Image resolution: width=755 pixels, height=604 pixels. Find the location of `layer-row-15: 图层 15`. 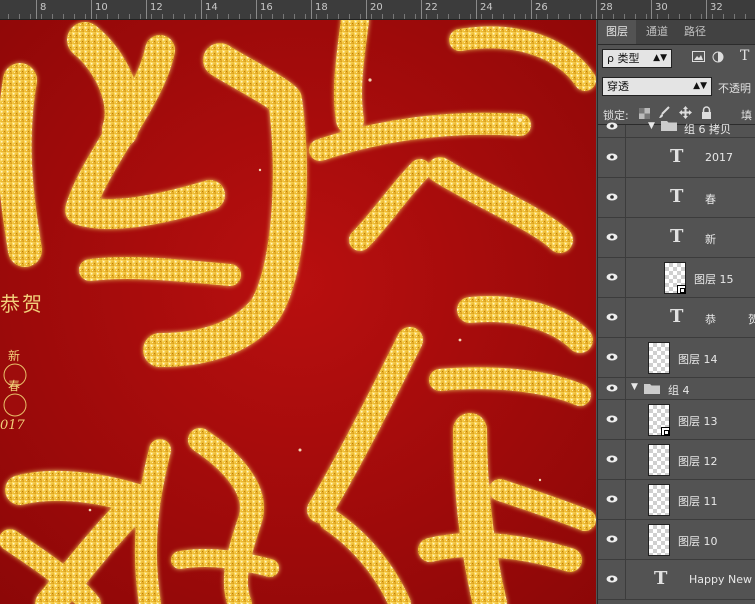

layer-row-15: 图层 15 is located at coordinates (676, 278).